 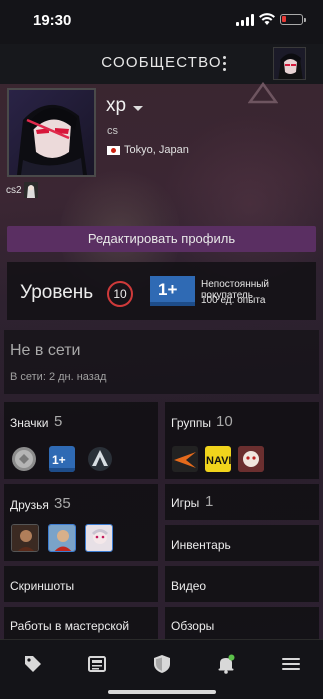 What do you see at coordinates (100, 459) in the screenshot?
I see `game-badge-icon` at bounding box center [100, 459].